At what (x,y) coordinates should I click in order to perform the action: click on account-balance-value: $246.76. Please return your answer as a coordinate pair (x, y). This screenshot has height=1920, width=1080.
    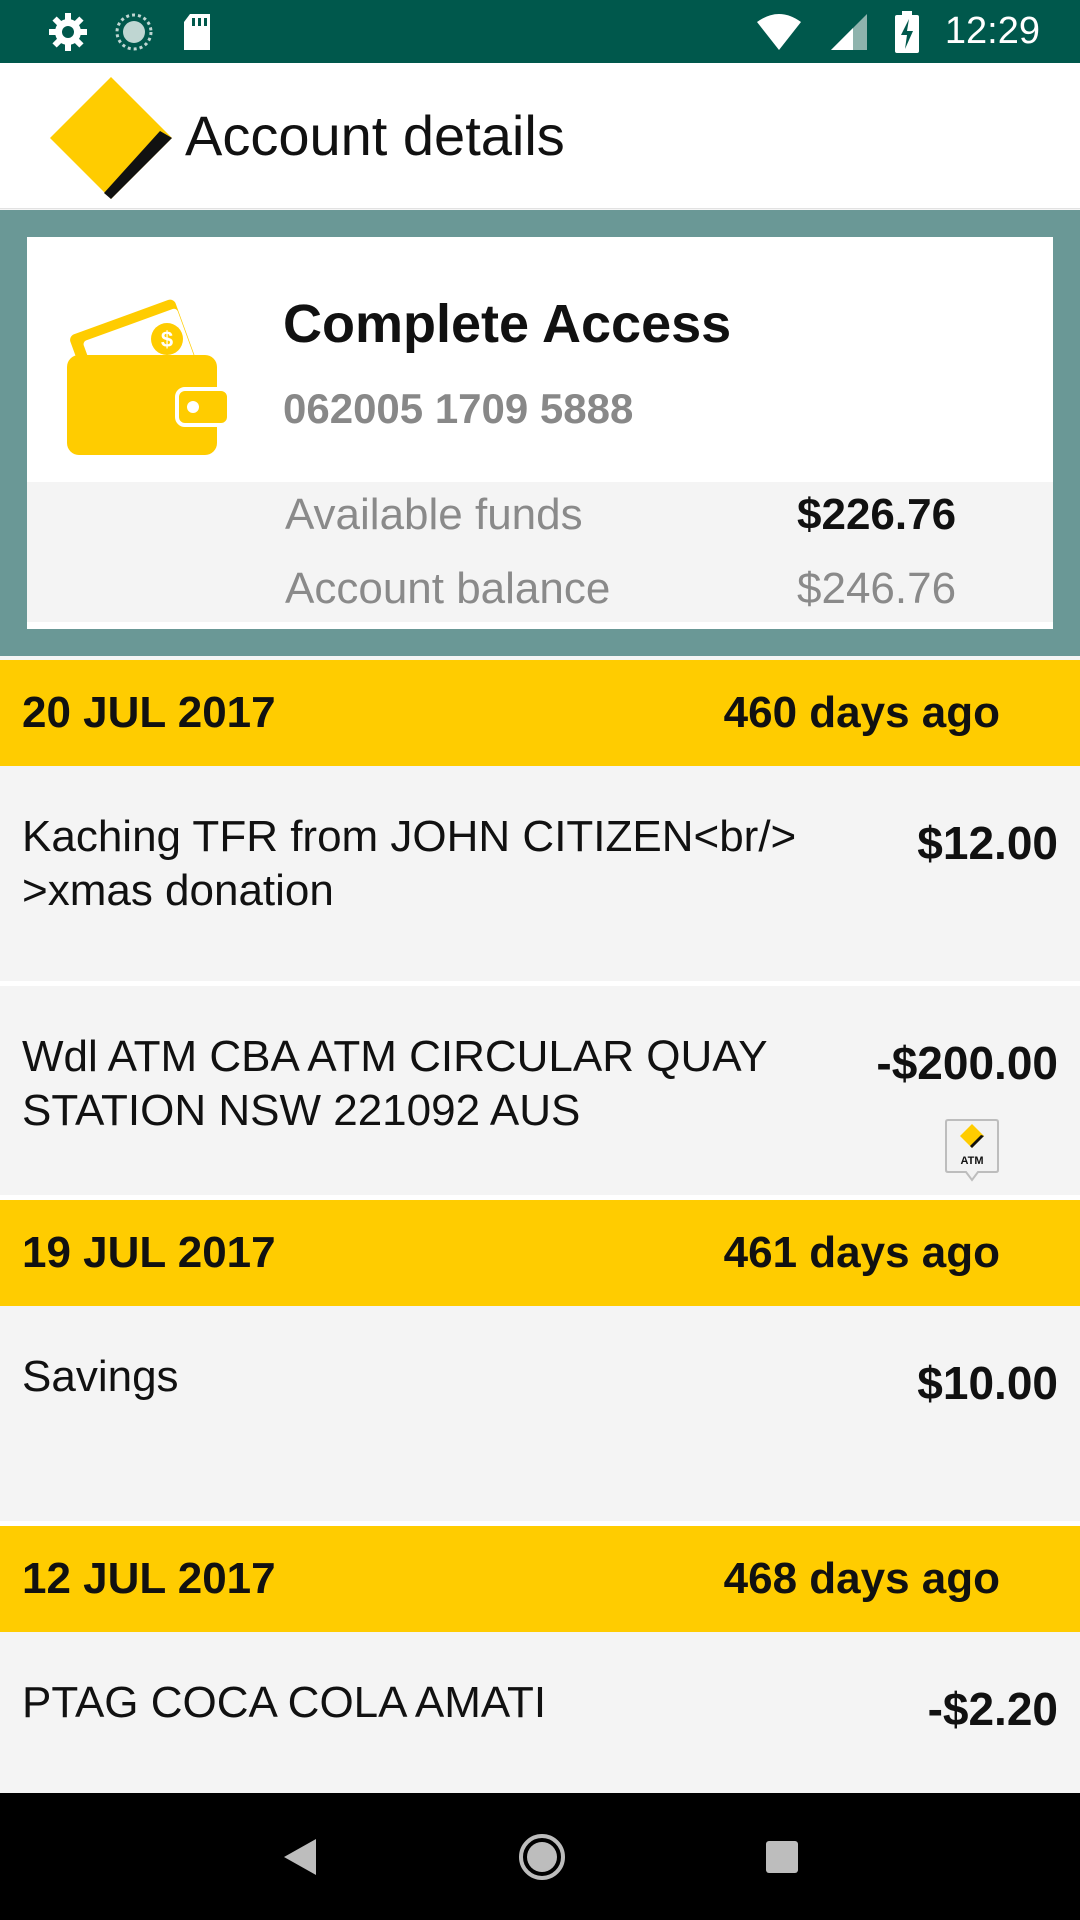
    Looking at the image, I should click on (877, 588).